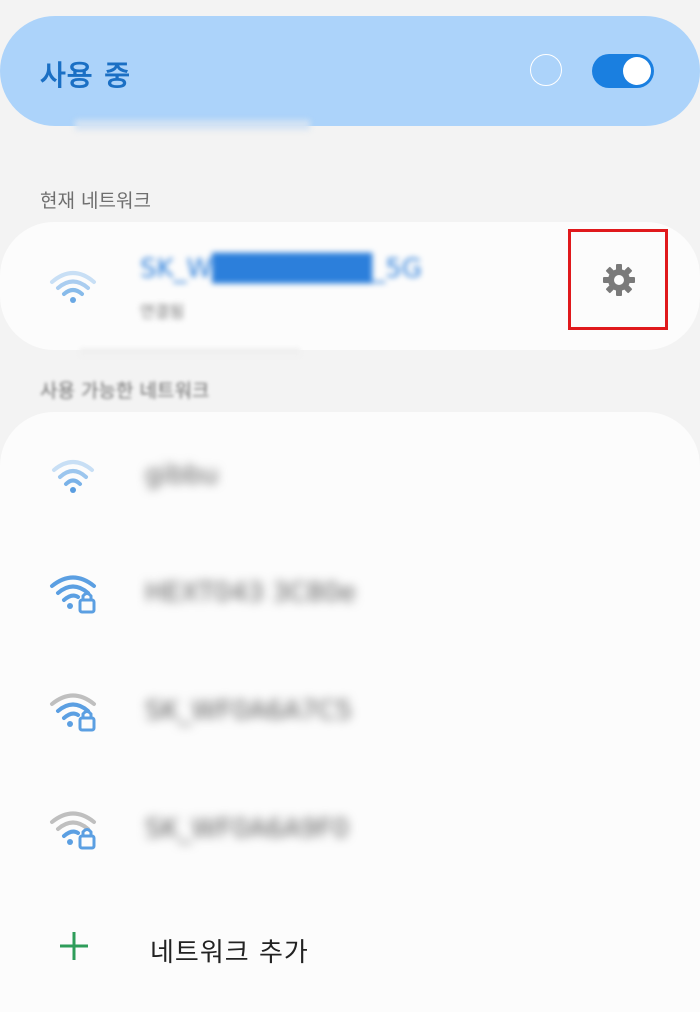 This screenshot has height=1012, width=700. What do you see at coordinates (281, 269) in the screenshot?
I see `current-network-name: SK_W████████_5G` at bounding box center [281, 269].